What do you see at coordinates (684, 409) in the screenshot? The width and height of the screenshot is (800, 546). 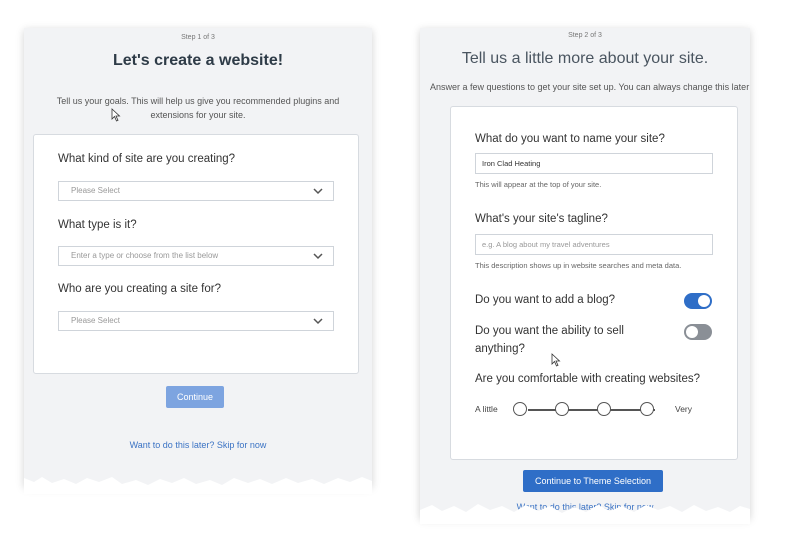 I see `scale-high-label: Very` at bounding box center [684, 409].